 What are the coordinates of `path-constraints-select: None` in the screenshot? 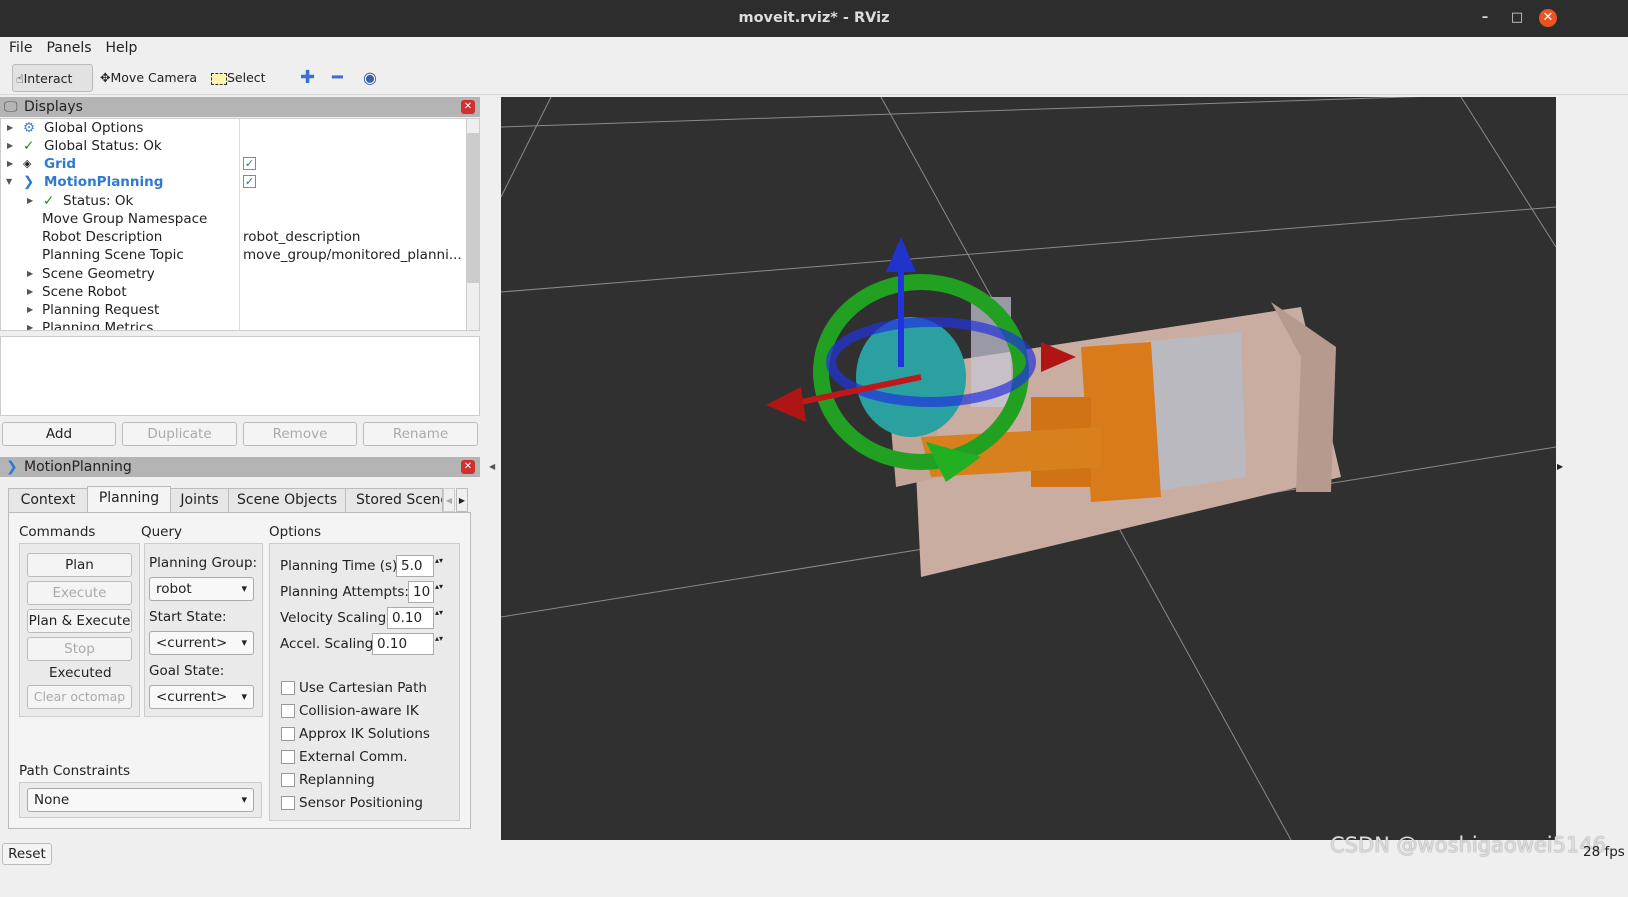 It's located at (140, 800).